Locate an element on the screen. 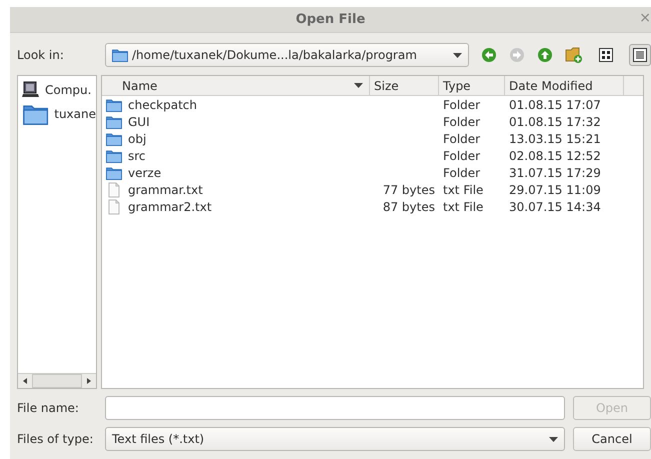 The height and width of the screenshot is (459, 651). file-row-name: obj is located at coordinates (236, 139).